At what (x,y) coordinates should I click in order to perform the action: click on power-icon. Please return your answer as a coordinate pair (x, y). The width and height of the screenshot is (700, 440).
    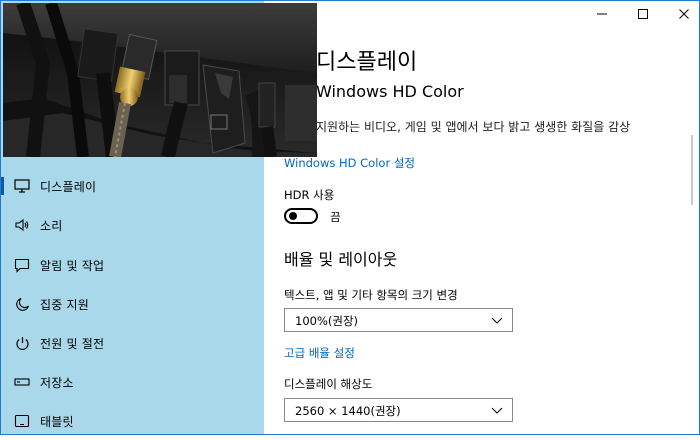
    Looking at the image, I should click on (22, 343).